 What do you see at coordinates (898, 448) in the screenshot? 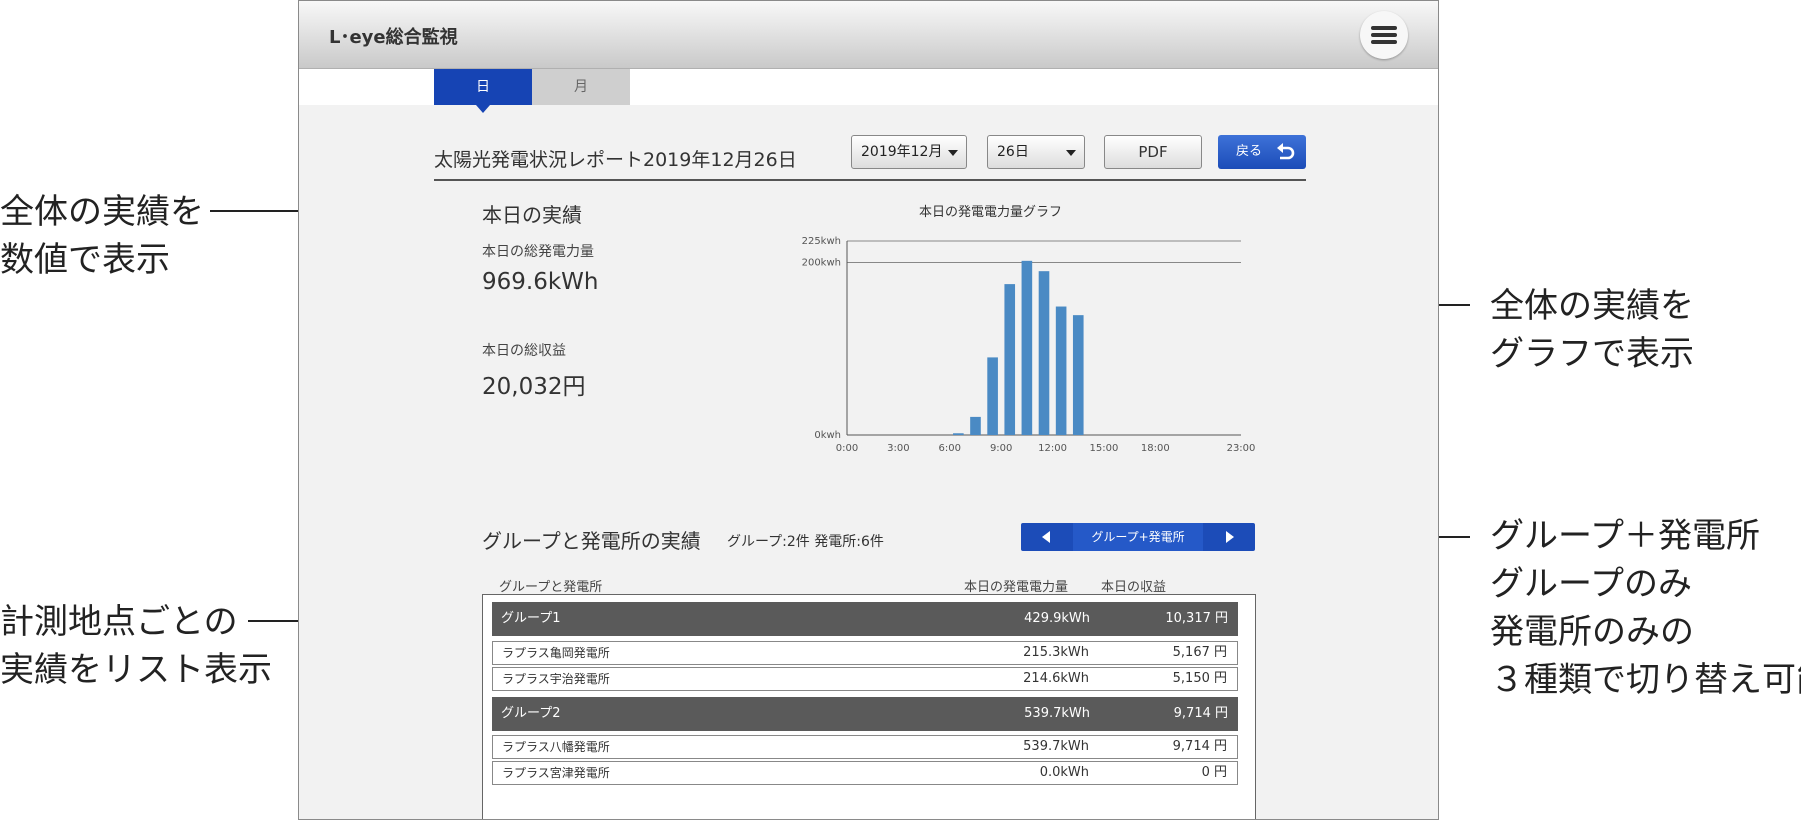
I see `x-tick-label: 3:00` at bounding box center [898, 448].